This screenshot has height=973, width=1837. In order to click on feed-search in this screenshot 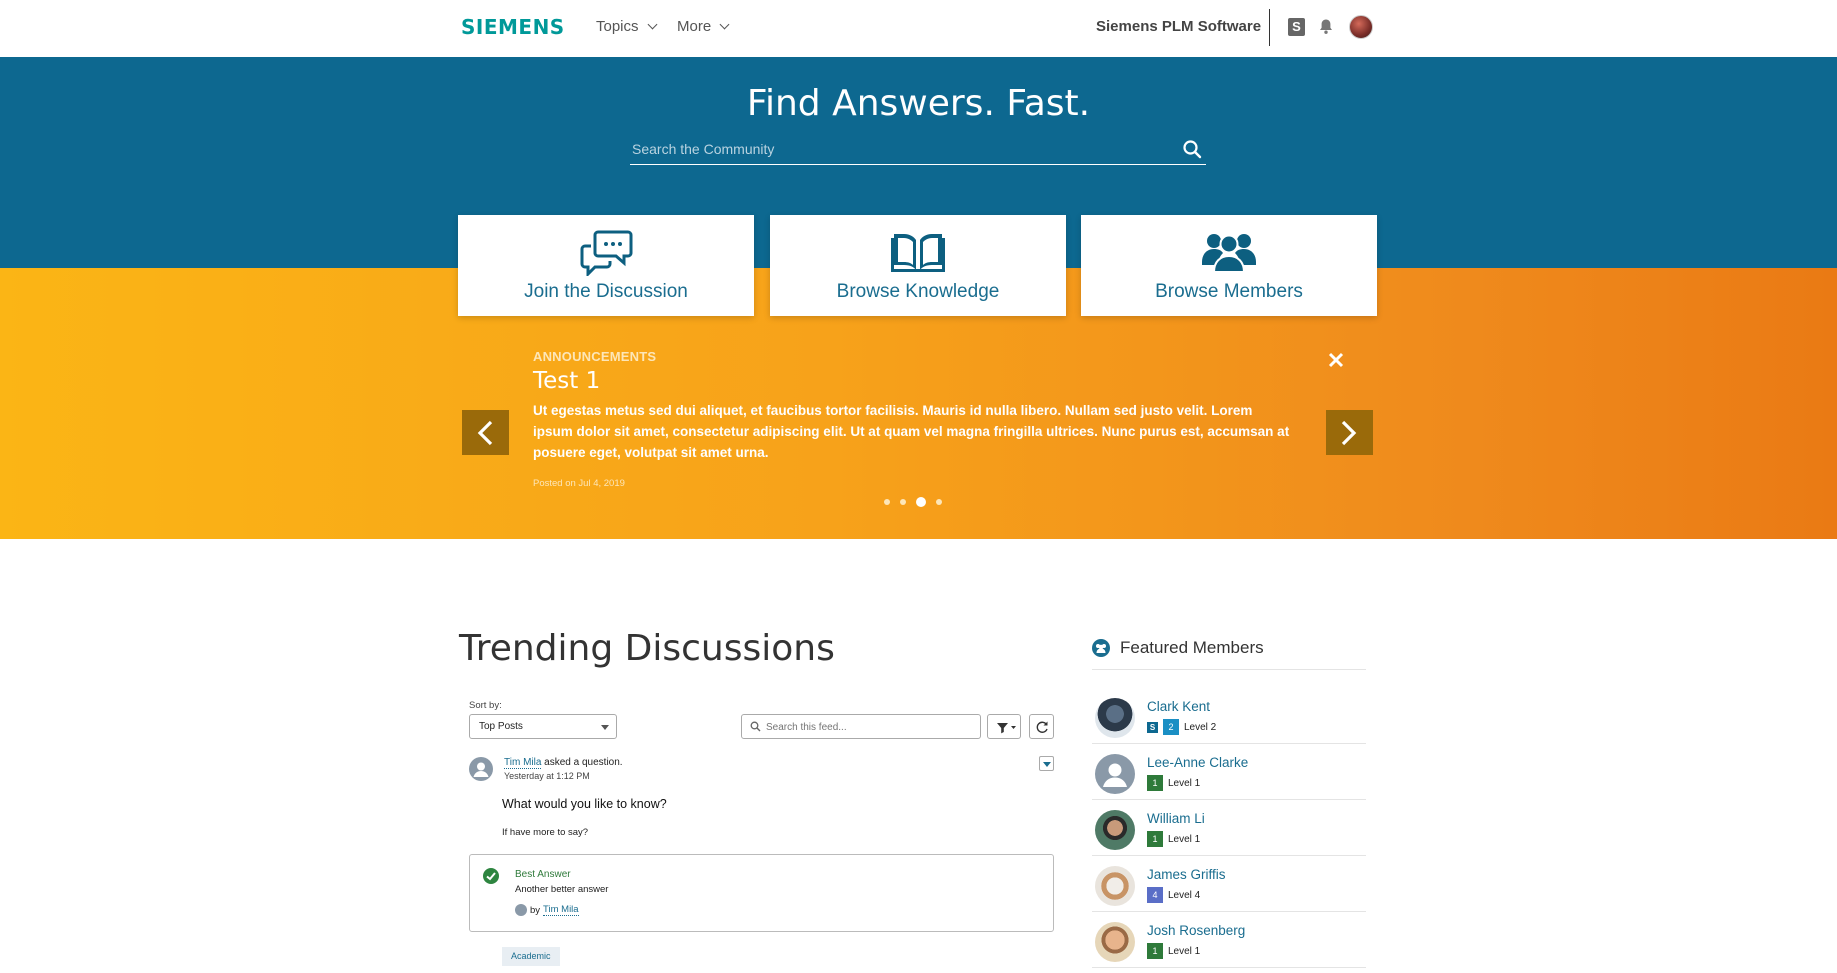, I will do `click(861, 726)`.